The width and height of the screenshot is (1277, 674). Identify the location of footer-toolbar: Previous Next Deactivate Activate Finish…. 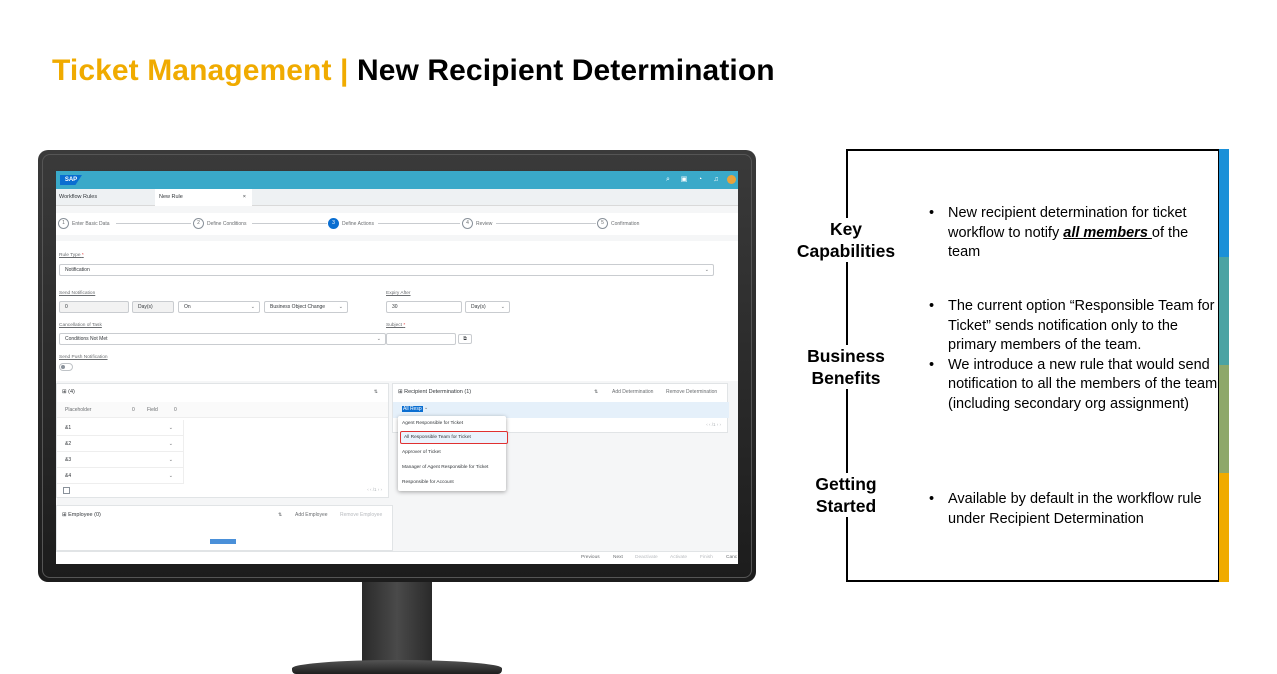
(397, 557).